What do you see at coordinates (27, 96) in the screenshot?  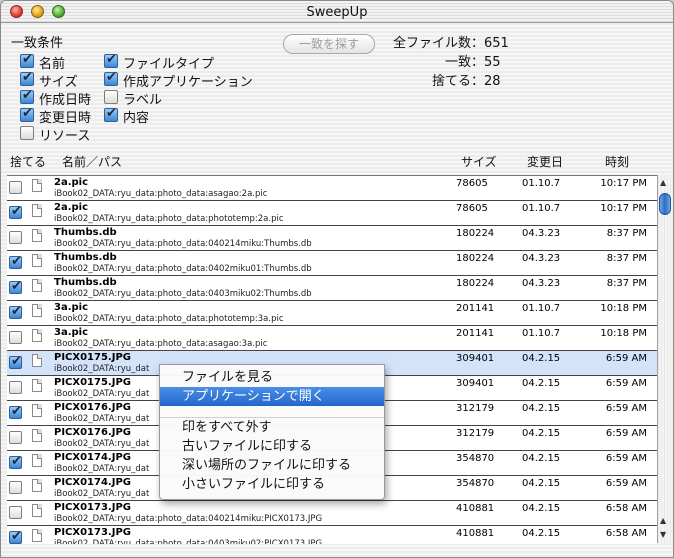 I see `criteria-created-checkbox` at bounding box center [27, 96].